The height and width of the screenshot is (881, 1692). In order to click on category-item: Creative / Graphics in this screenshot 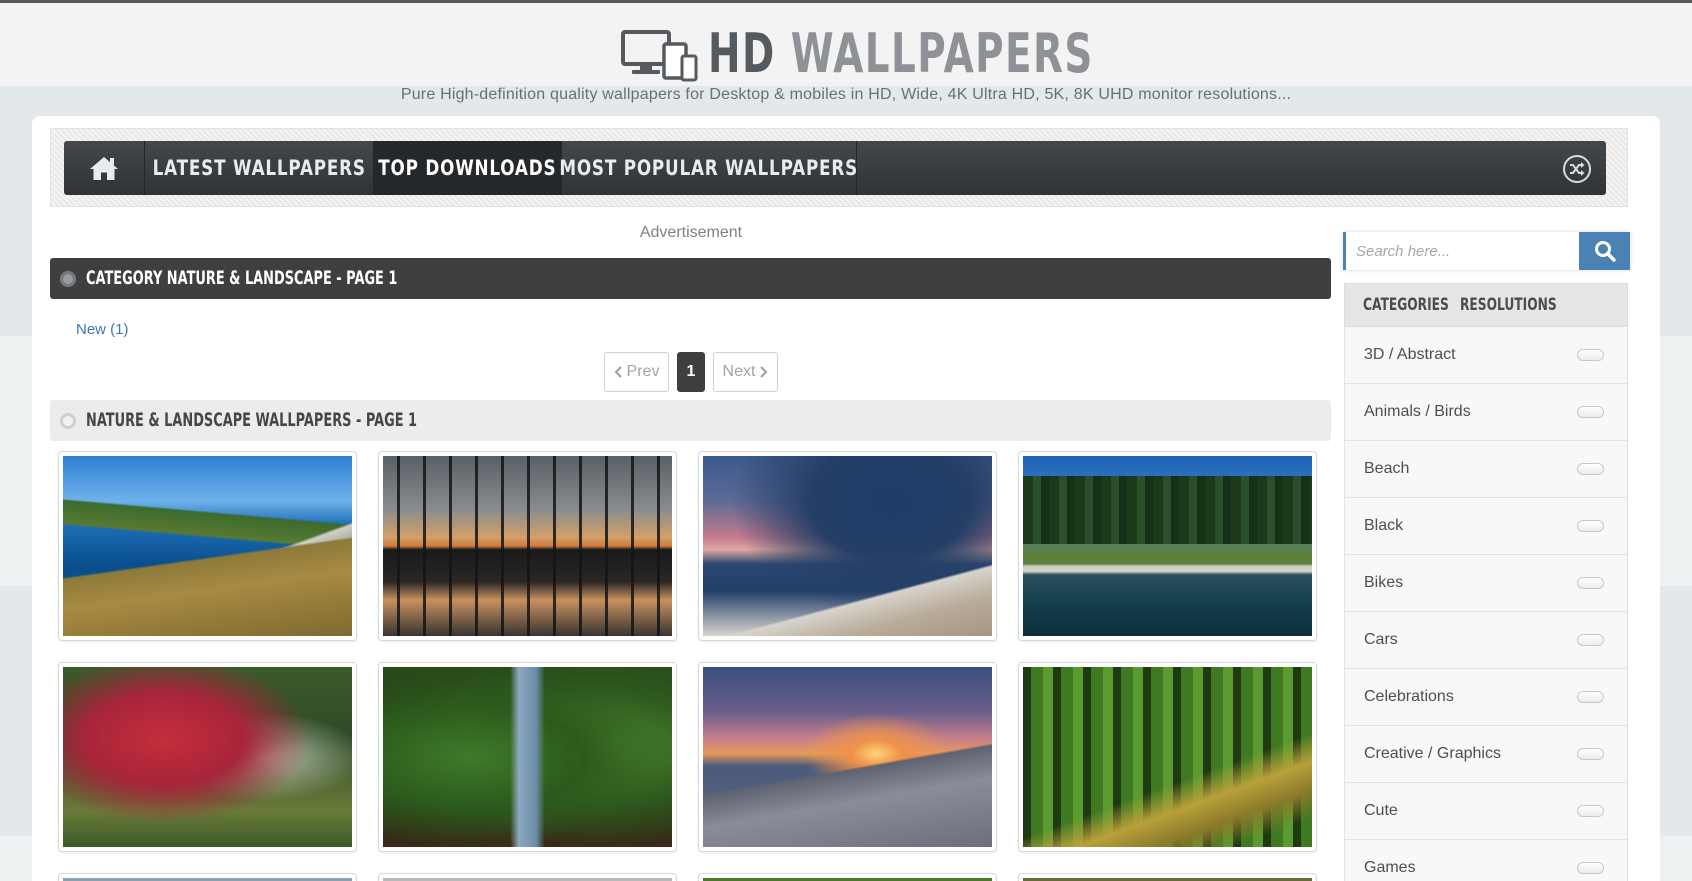, I will do `click(1486, 754)`.